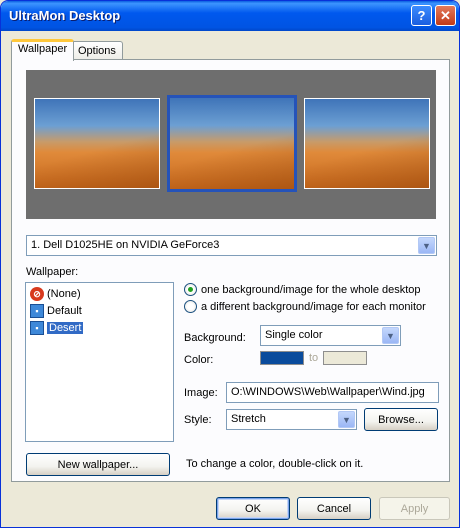 This screenshot has height=528, width=460. I want to click on list-item-desert: ▪ Desert, so click(57, 328).